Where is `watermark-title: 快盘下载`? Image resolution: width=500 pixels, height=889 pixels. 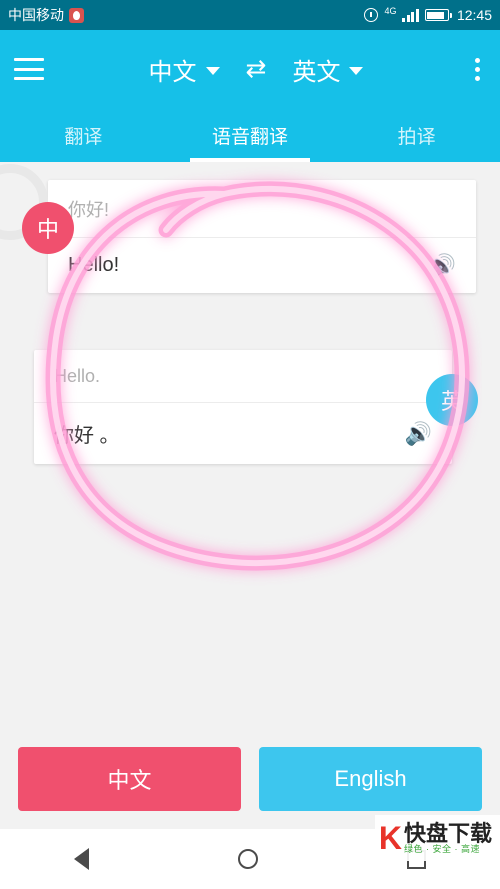 watermark-title: 快盘下载 is located at coordinates (447, 833).